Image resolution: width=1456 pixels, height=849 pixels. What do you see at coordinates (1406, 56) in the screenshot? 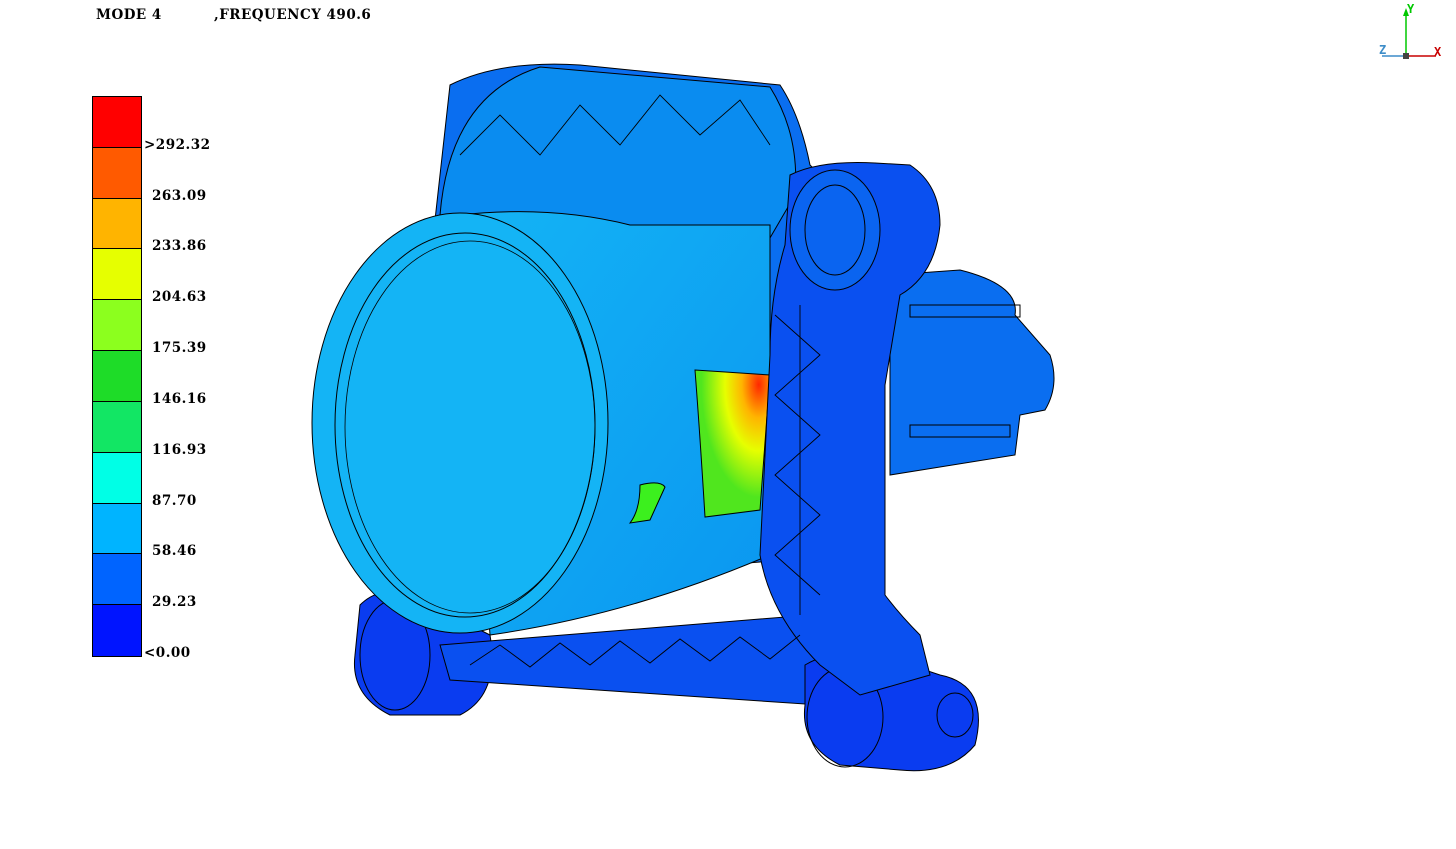
I see `origin-marker` at bounding box center [1406, 56].